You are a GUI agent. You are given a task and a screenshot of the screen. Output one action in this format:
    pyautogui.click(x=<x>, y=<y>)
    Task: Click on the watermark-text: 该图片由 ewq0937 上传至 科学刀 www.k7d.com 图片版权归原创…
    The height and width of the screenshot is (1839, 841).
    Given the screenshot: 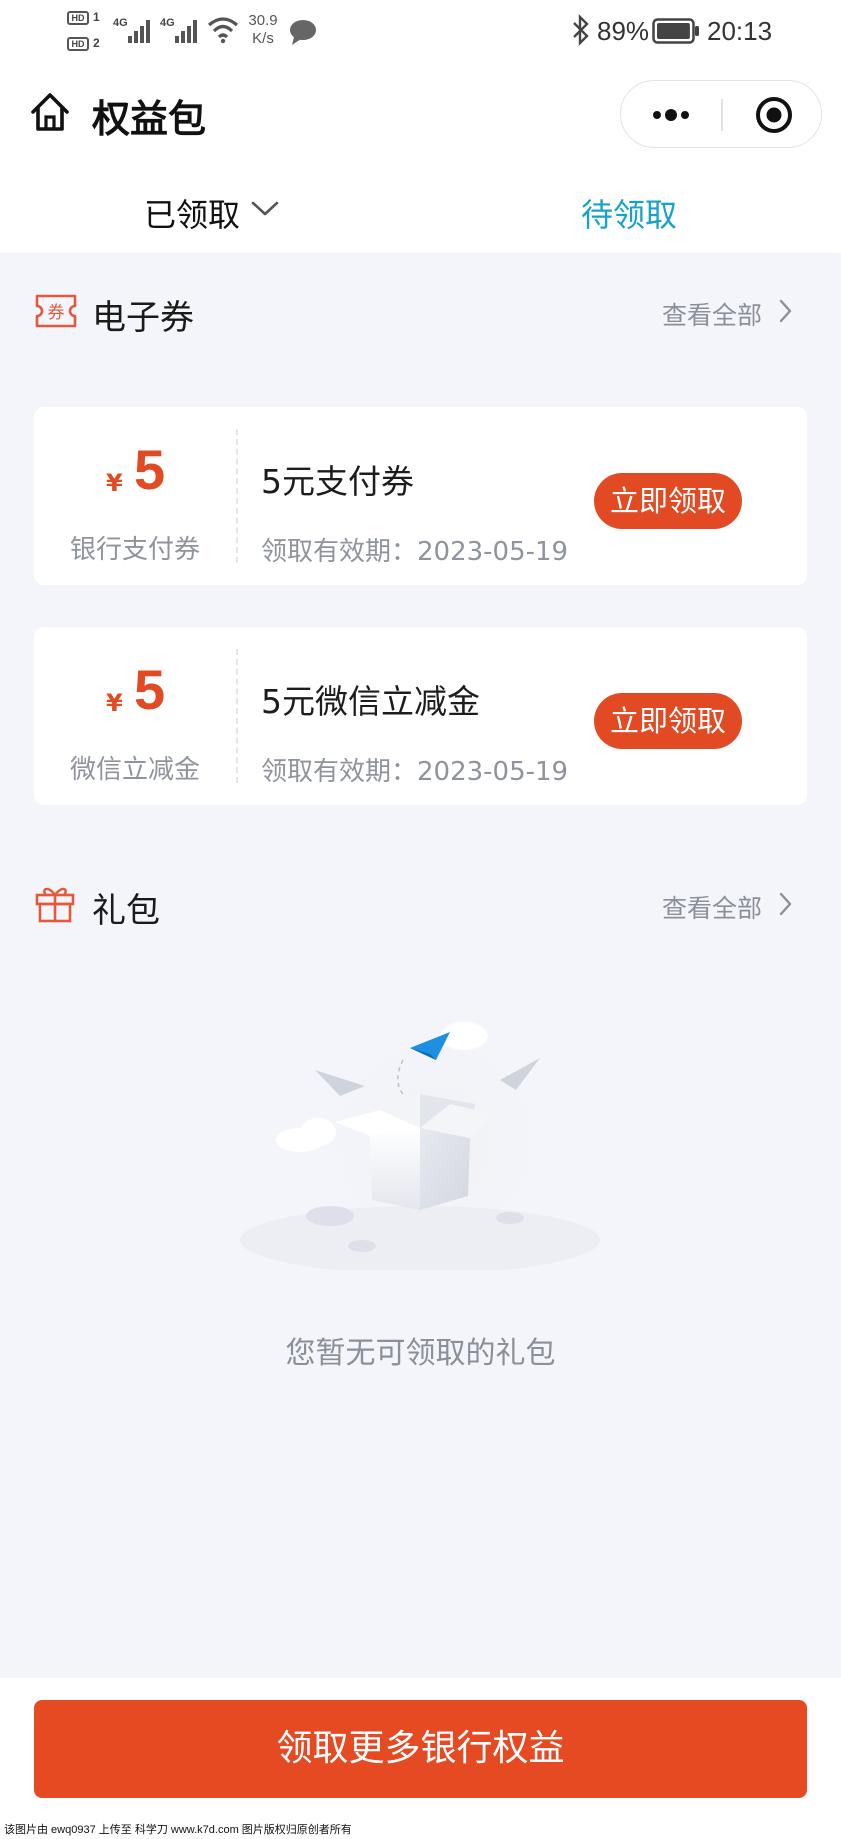 What is the action you would take?
    pyautogui.click(x=420, y=1830)
    